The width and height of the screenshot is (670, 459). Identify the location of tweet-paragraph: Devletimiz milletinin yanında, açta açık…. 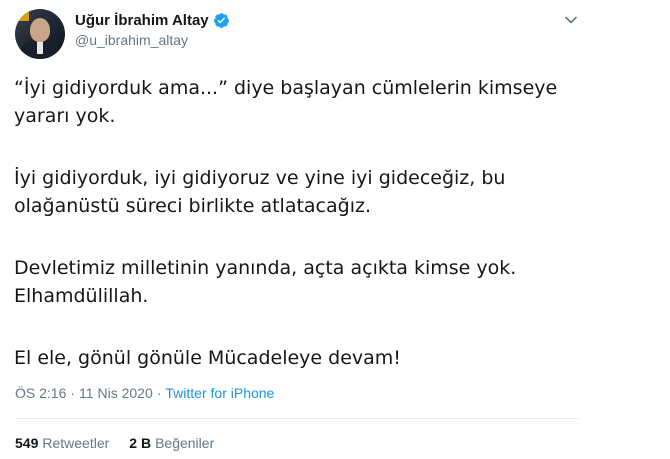
(265, 282).